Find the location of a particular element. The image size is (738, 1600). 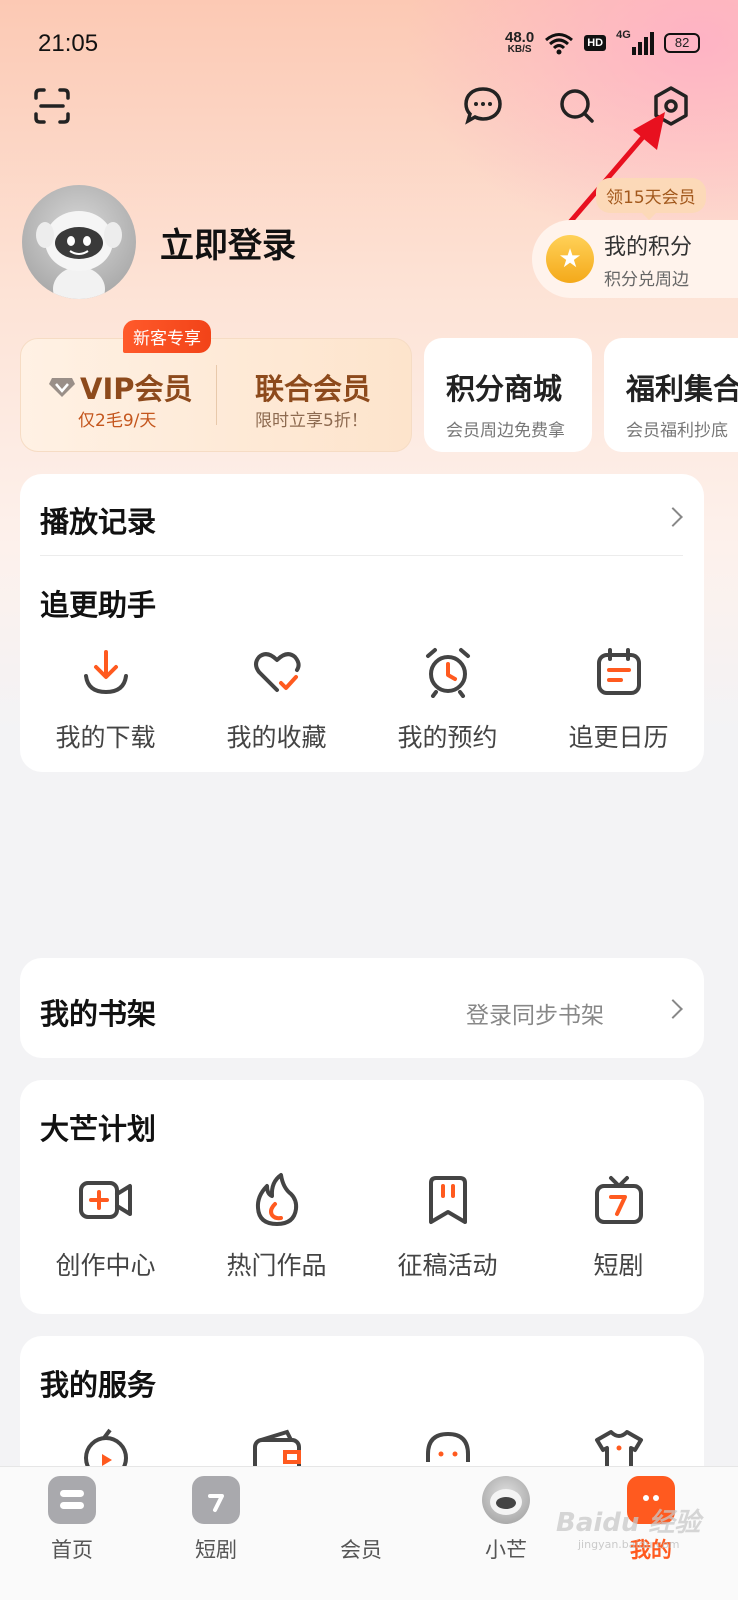

login-link: 立即登录 is located at coordinates (228, 242).